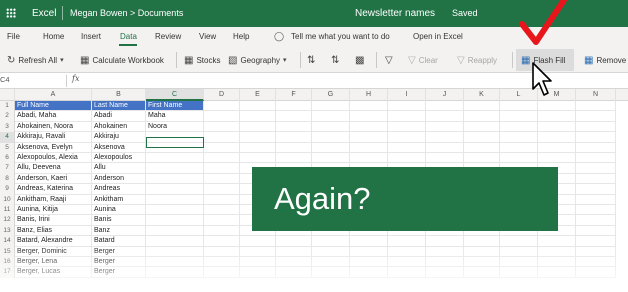 The image size is (628, 292). Describe the element at coordinates (477, 60) in the screenshot. I see `reapply-filter-button: ▽ Reapply` at that location.